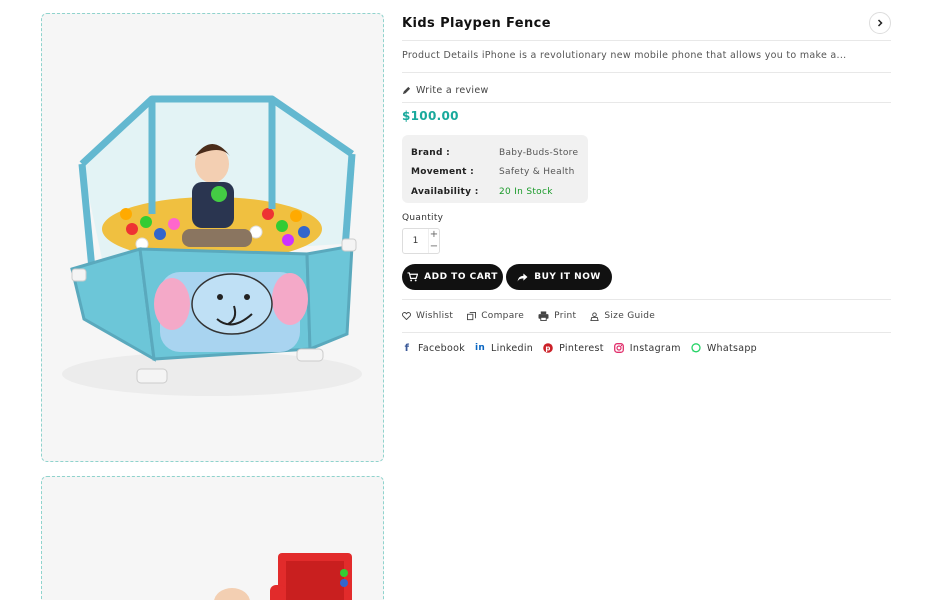  Describe the element at coordinates (283, 576) in the screenshot. I see `playpen-image-alt` at that location.